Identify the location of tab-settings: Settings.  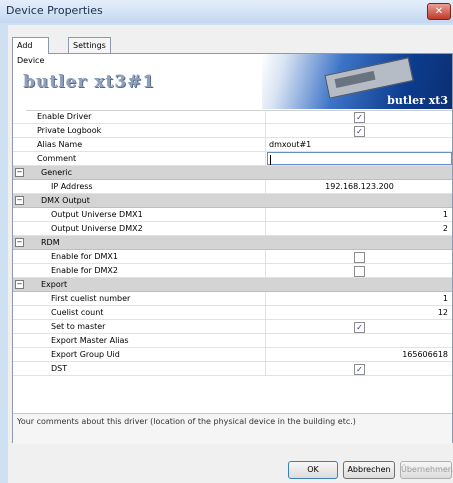
(89, 45).